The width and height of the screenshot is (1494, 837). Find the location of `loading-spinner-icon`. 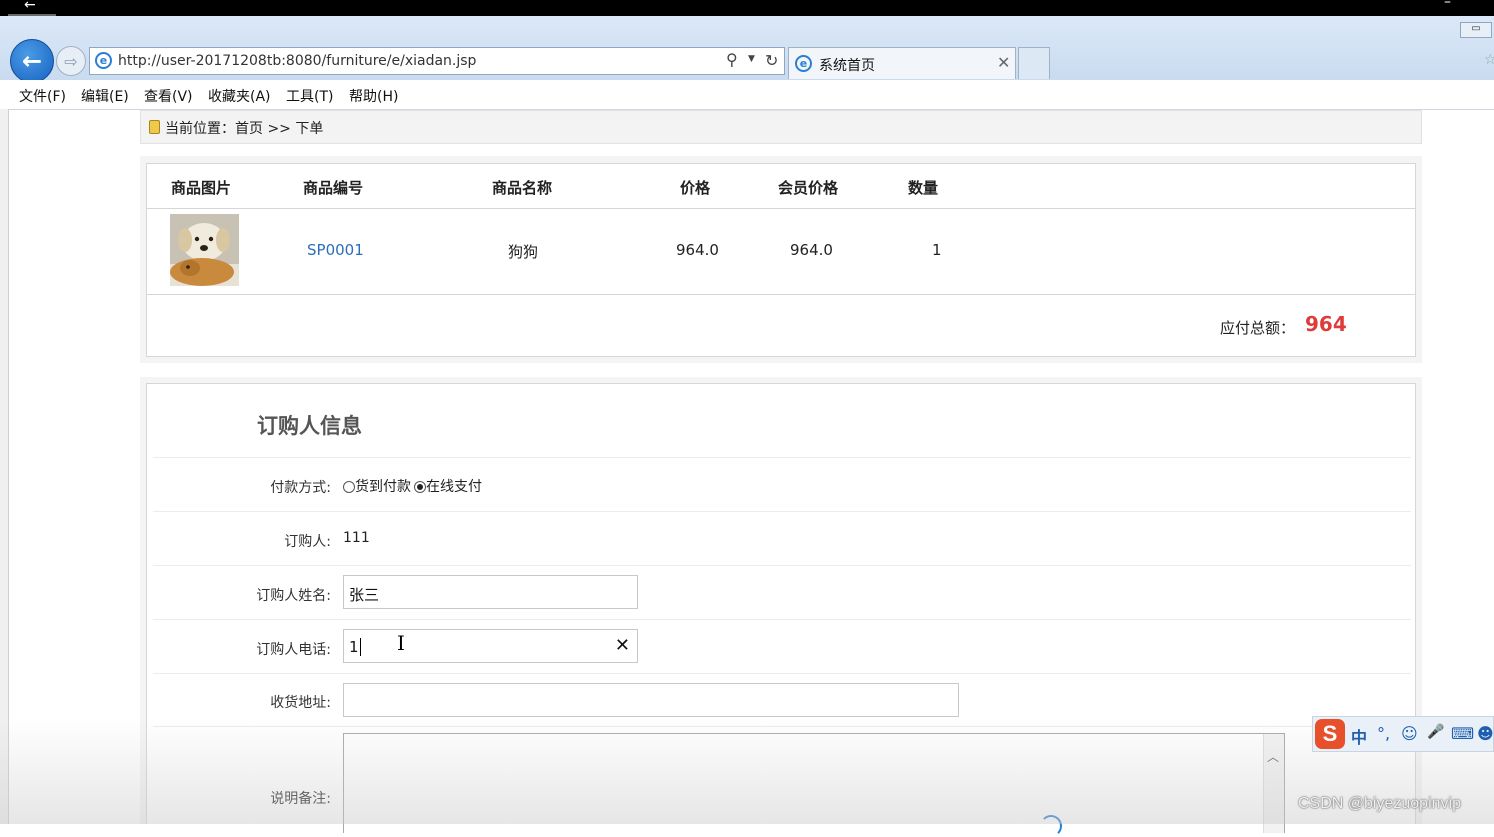

loading-spinner-icon is located at coordinates (1051, 826).